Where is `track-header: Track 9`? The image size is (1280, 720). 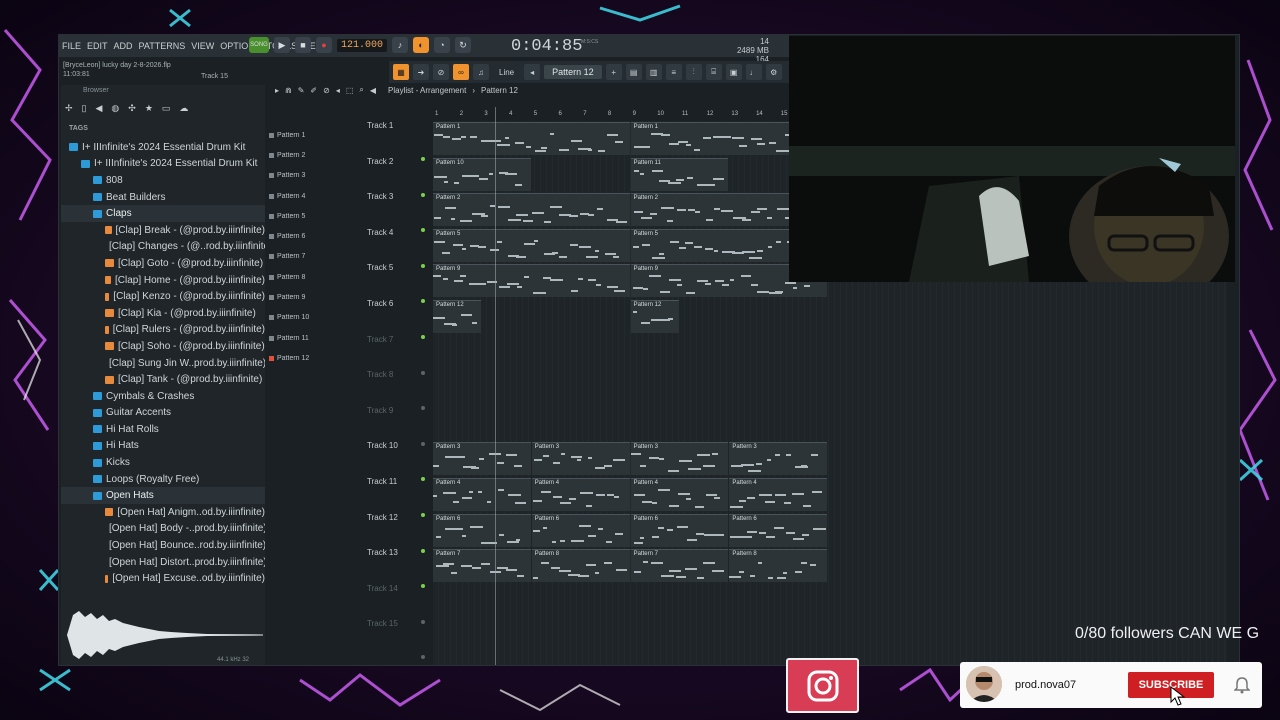 track-header: Track 9 is located at coordinates (399, 426).